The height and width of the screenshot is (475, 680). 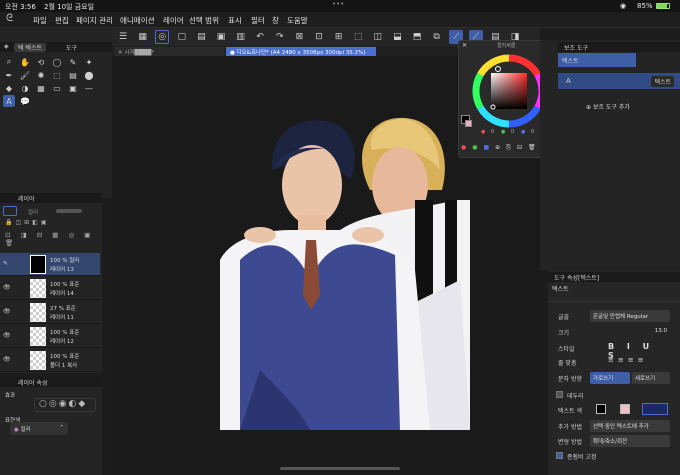 I want to click on close-icon: ✕, so click(x=464, y=45).